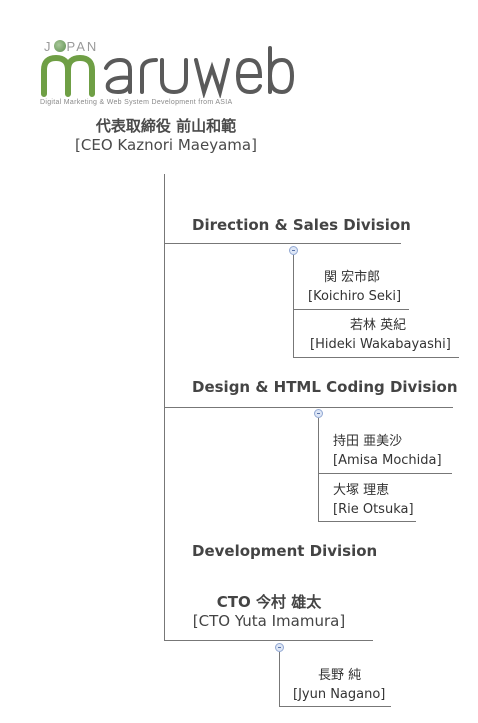  What do you see at coordinates (281, 70) in the screenshot?
I see `logo-letter-b` at bounding box center [281, 70].